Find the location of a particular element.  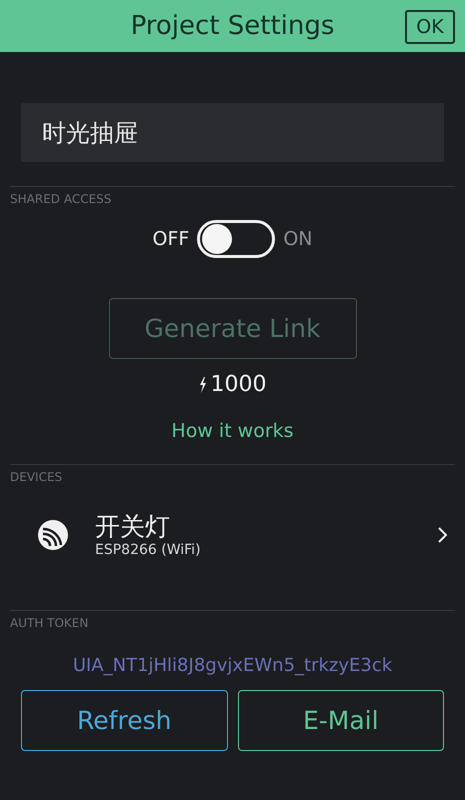

section-heading: AUTH TOKEN is located at coordinates (50, 623).